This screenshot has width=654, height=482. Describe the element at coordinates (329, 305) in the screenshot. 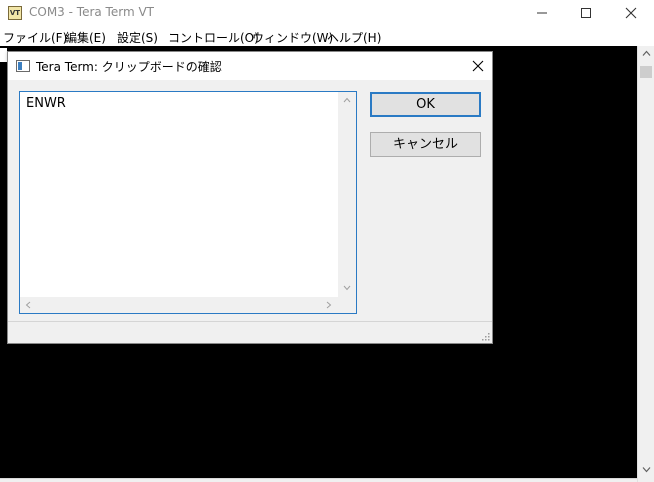

I see `scroll-right-icon` at that location.